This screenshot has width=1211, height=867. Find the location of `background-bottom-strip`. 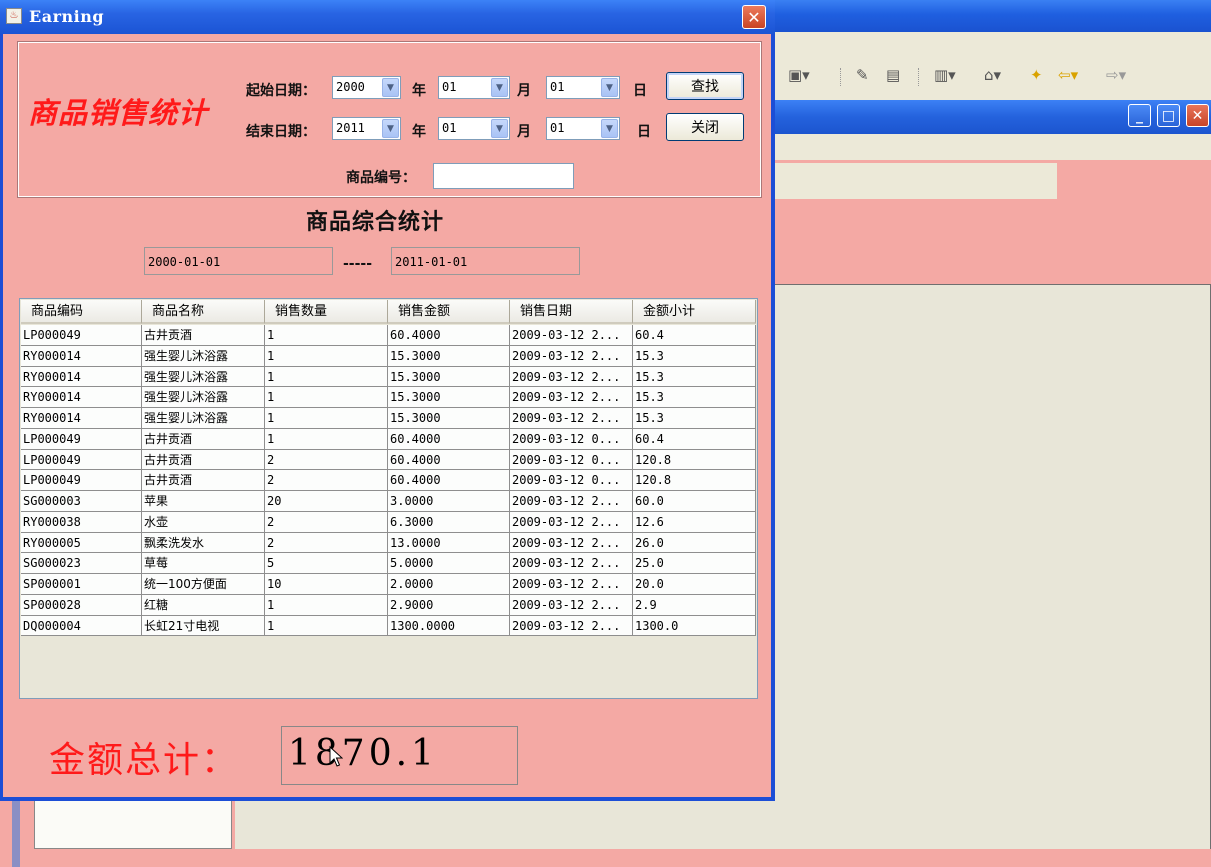

background-bottom-strip is located at coordinates (722, 858).